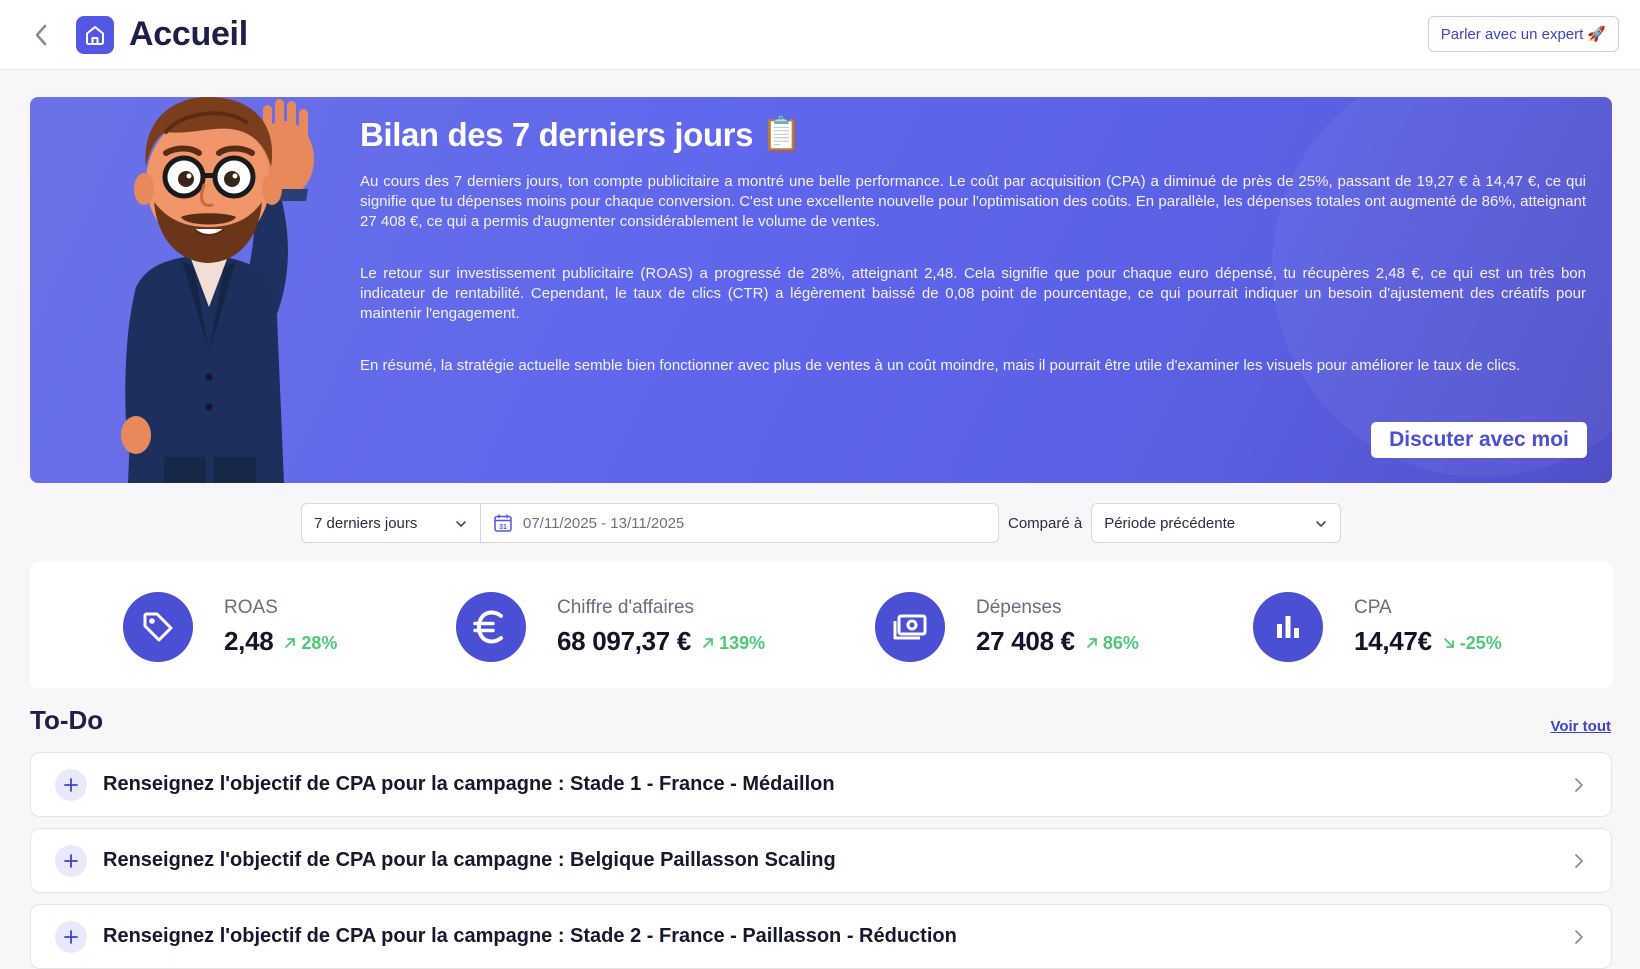 The image size is (1640, 969). I want to click on rocket-icon: 🚀, so click(1596, 34).